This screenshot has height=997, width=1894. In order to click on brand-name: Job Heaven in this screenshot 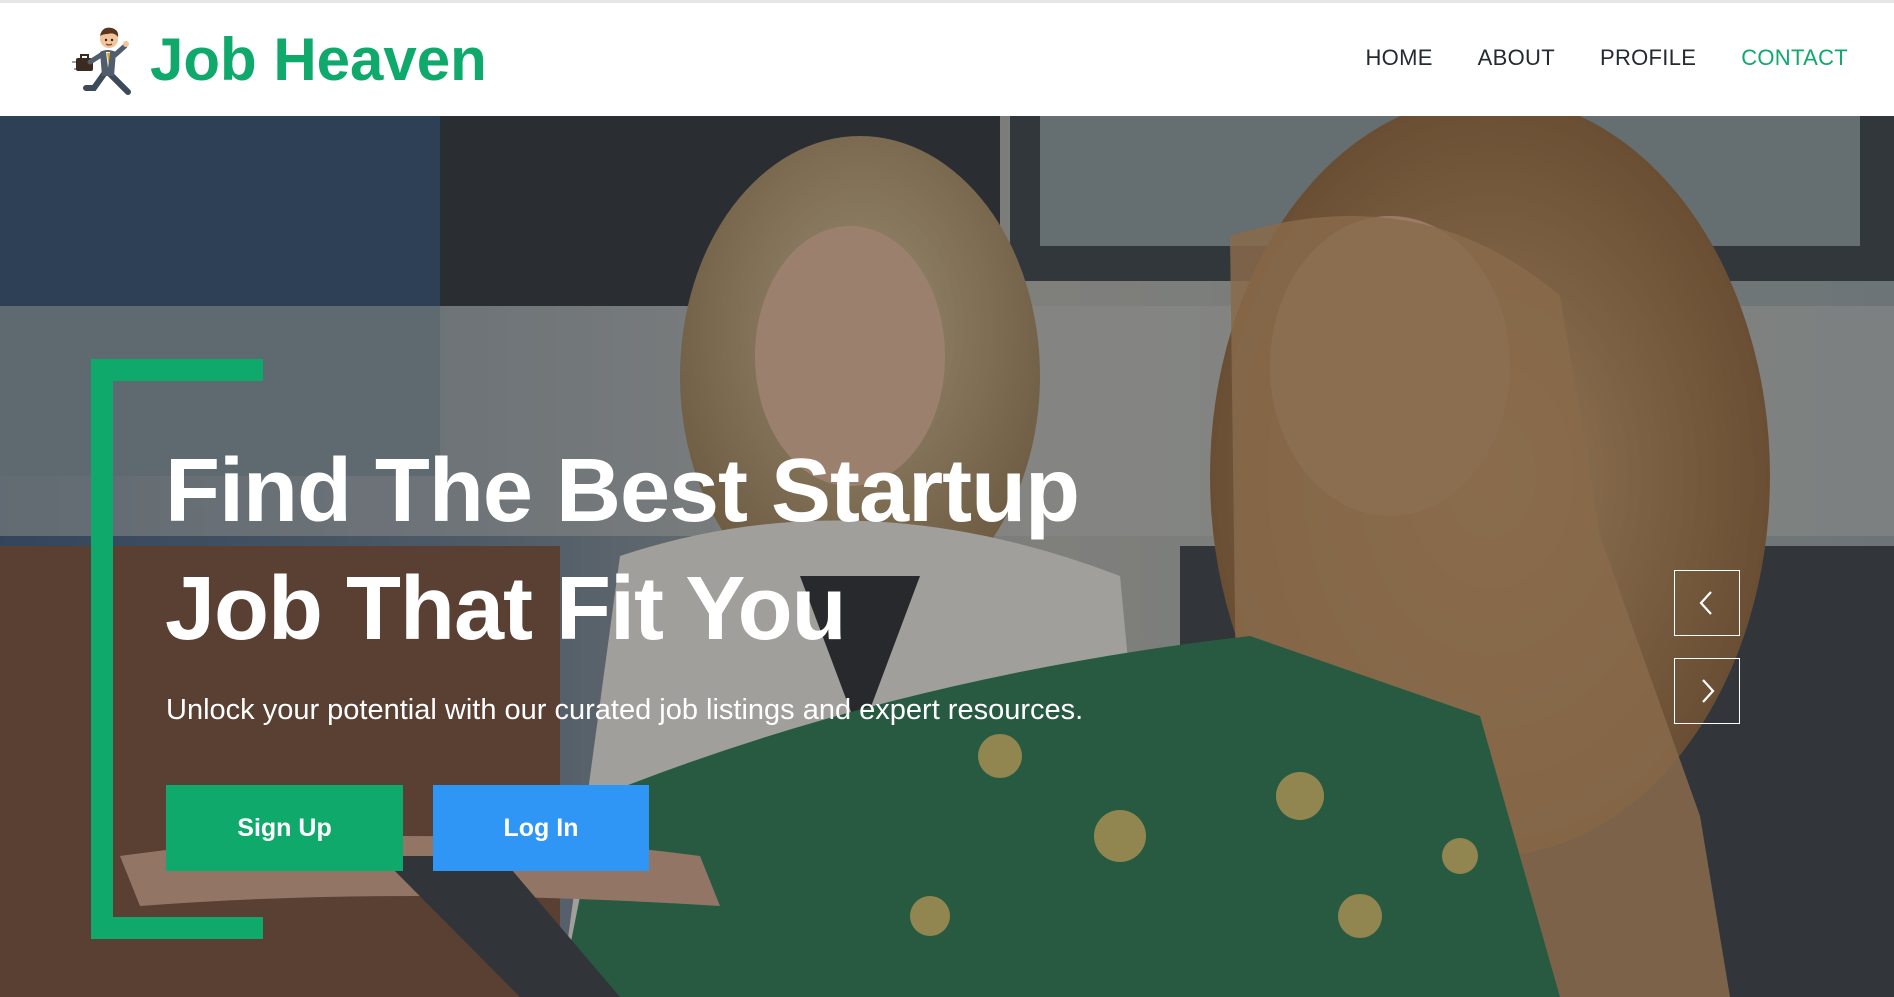, I will do `click(318, 59)`.